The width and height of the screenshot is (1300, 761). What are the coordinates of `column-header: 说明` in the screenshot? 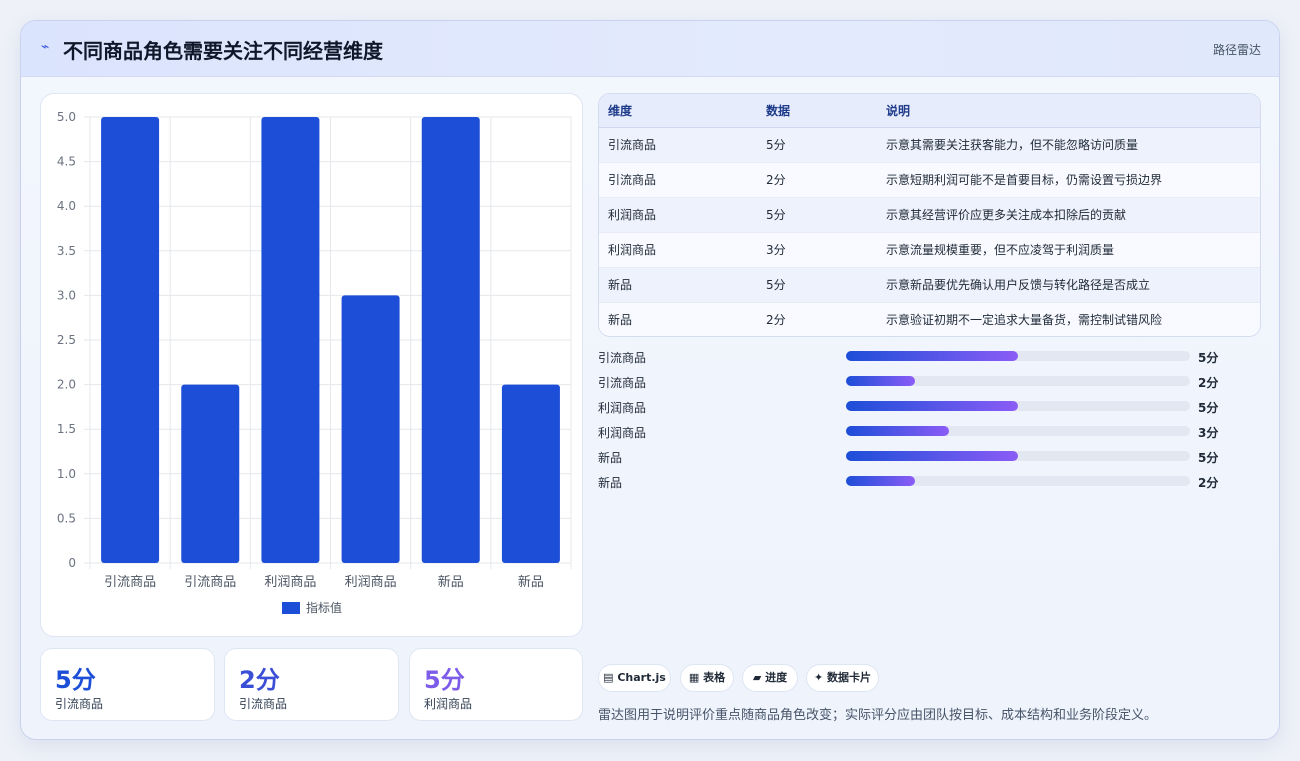 It's located at (1068, 111).